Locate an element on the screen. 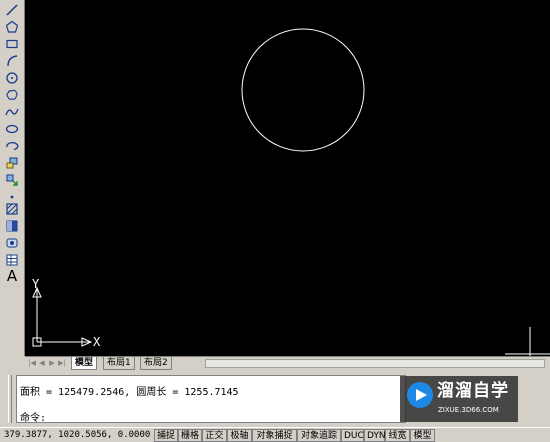  command-prompt: 命令: is located at coordinates (33, 418).